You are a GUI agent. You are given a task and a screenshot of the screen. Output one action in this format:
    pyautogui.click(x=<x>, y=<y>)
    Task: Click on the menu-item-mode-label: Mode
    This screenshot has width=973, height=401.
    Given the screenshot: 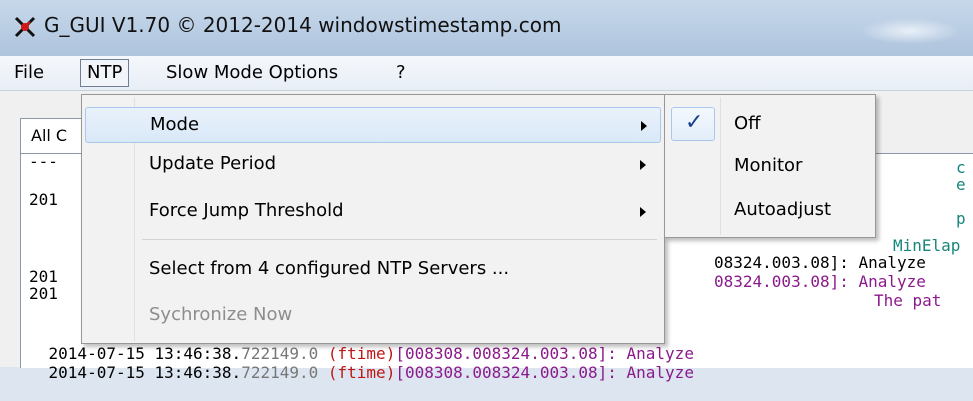 What is the action you would take?
    pyautogui.click(x=175, y=124)
    